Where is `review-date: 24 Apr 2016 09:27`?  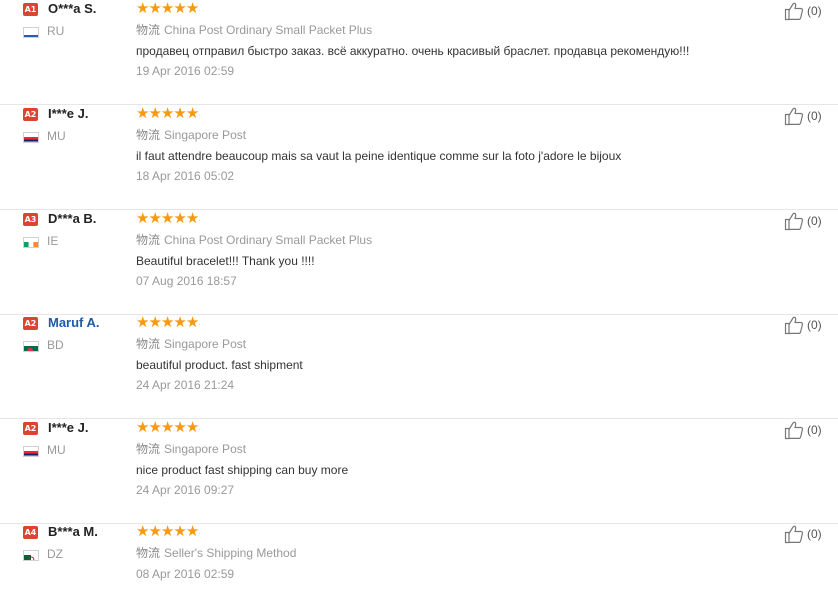 review-date: 24 Apr 2016 09:27 is located at coordinates (185, 490).